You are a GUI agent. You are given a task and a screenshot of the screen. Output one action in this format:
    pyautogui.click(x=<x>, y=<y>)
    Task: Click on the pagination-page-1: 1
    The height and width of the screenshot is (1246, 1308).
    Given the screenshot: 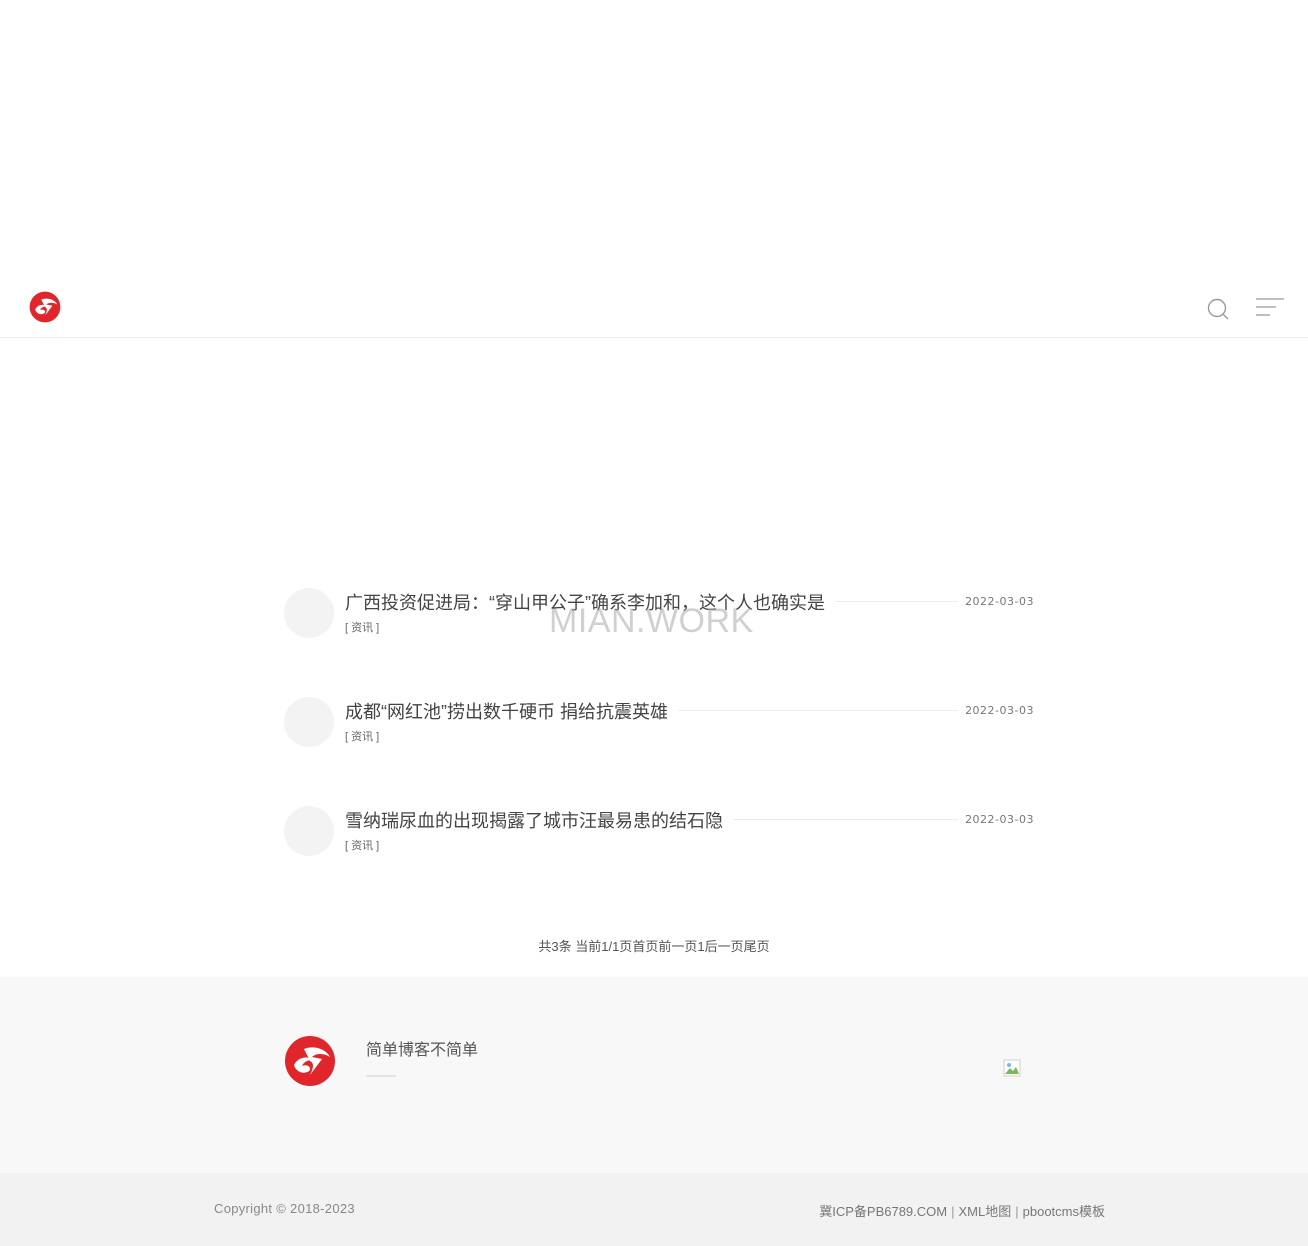 What is the action you would take?
    pyautogui.click(x=700, y=946)
    